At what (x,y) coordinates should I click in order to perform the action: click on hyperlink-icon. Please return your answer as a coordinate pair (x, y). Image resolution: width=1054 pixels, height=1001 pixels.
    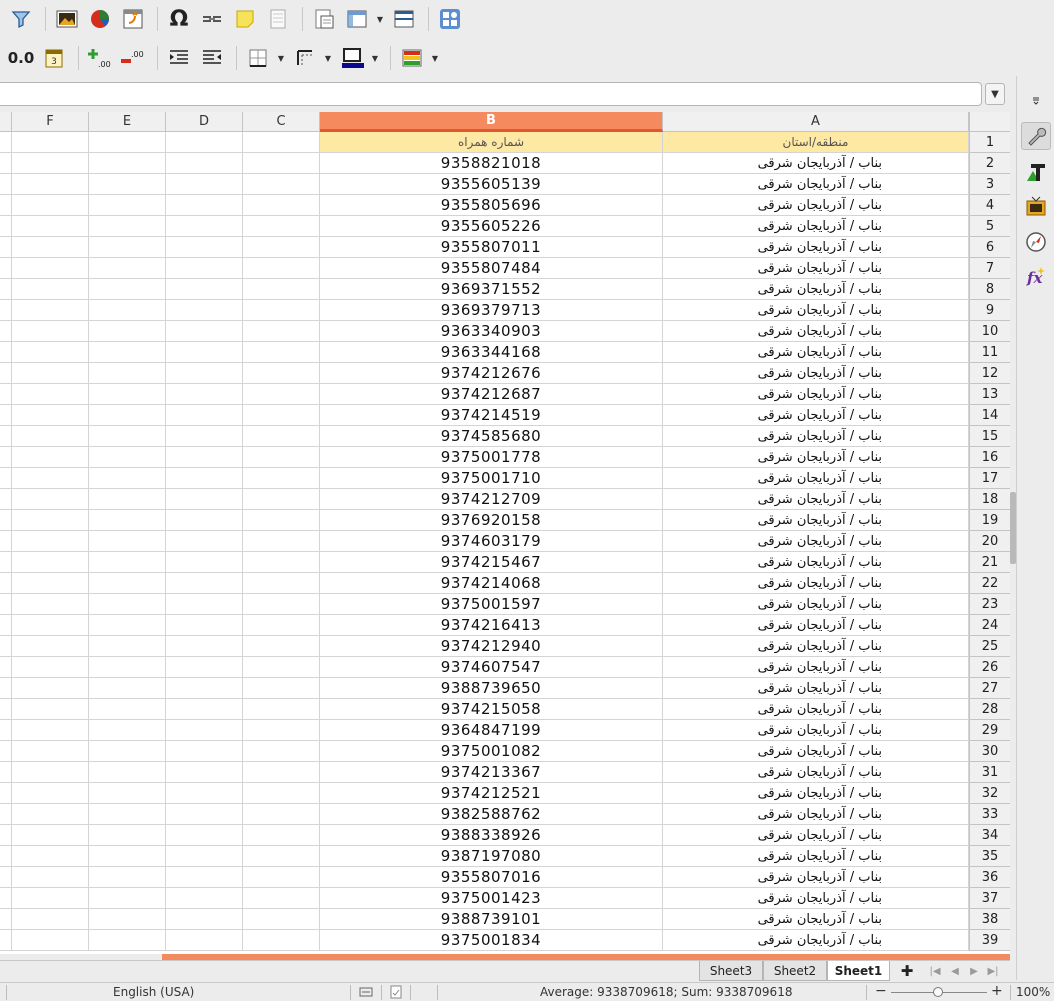
    Looking at the image, I should click on (212, 19).